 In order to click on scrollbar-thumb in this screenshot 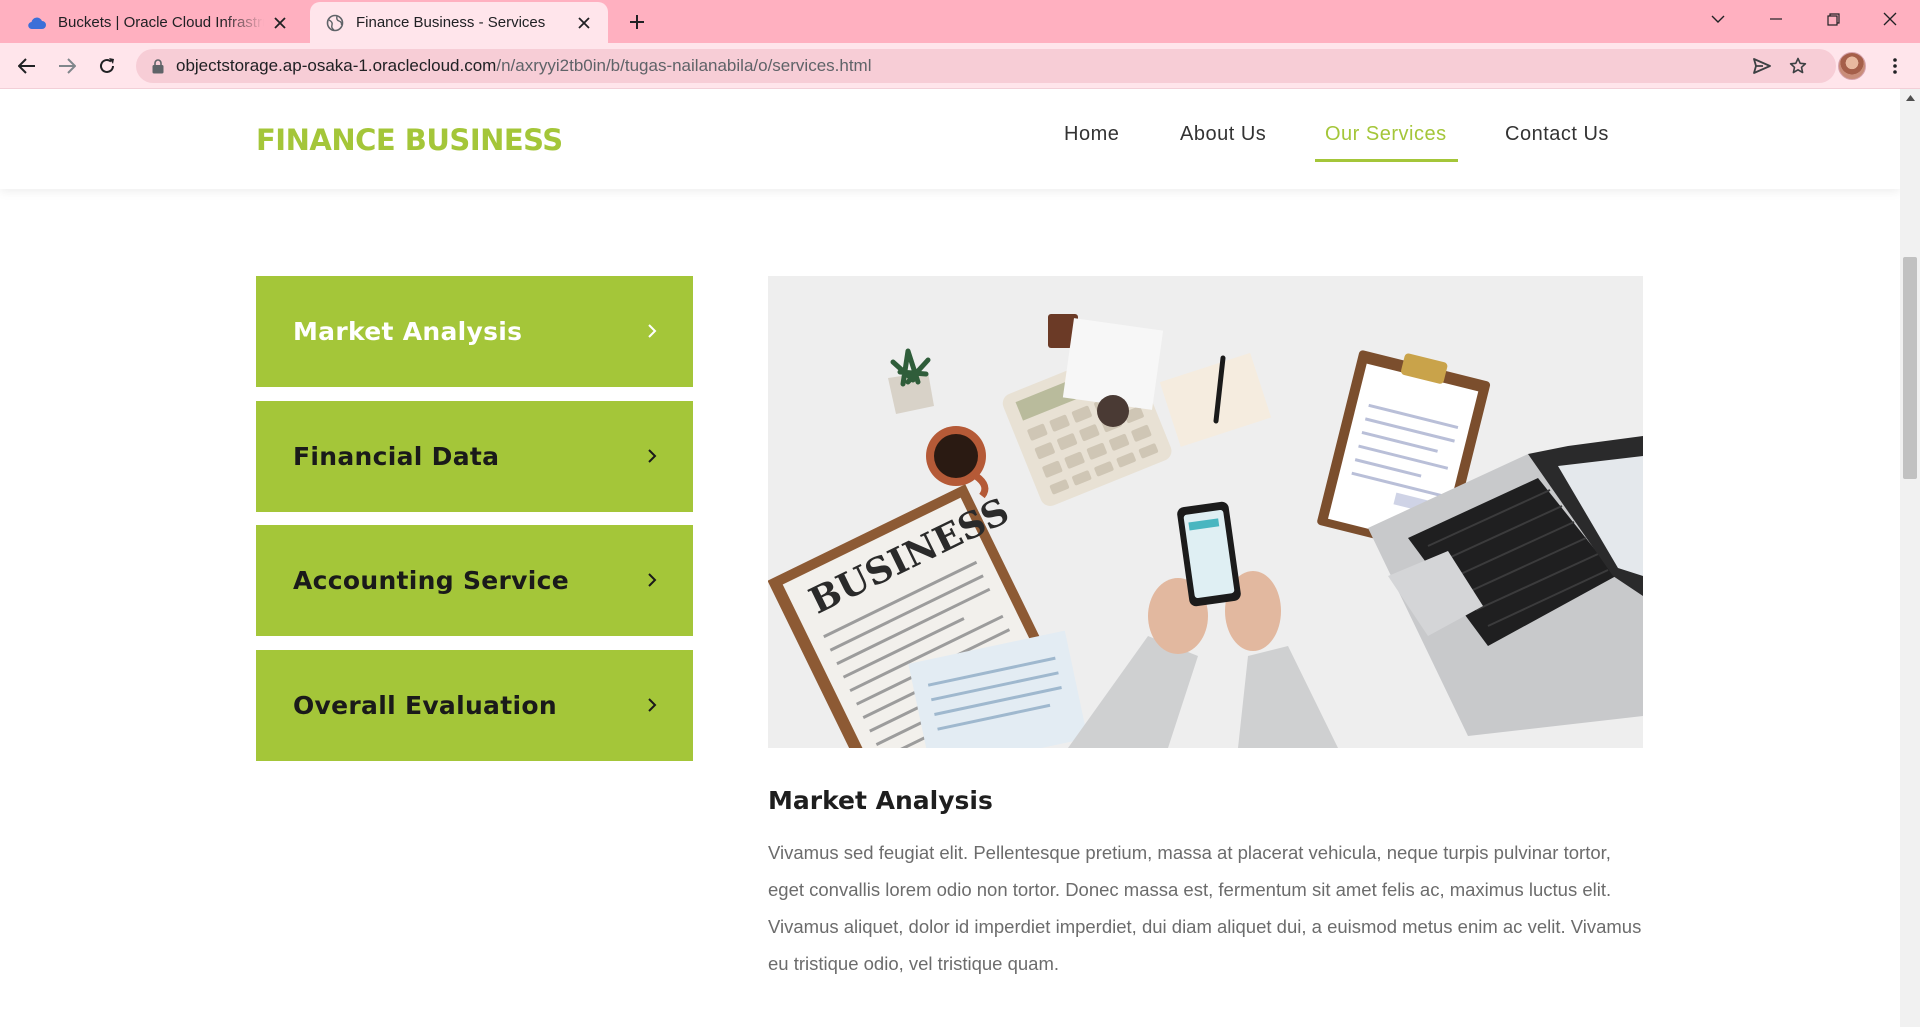, I will do `click(1910, 368)`.